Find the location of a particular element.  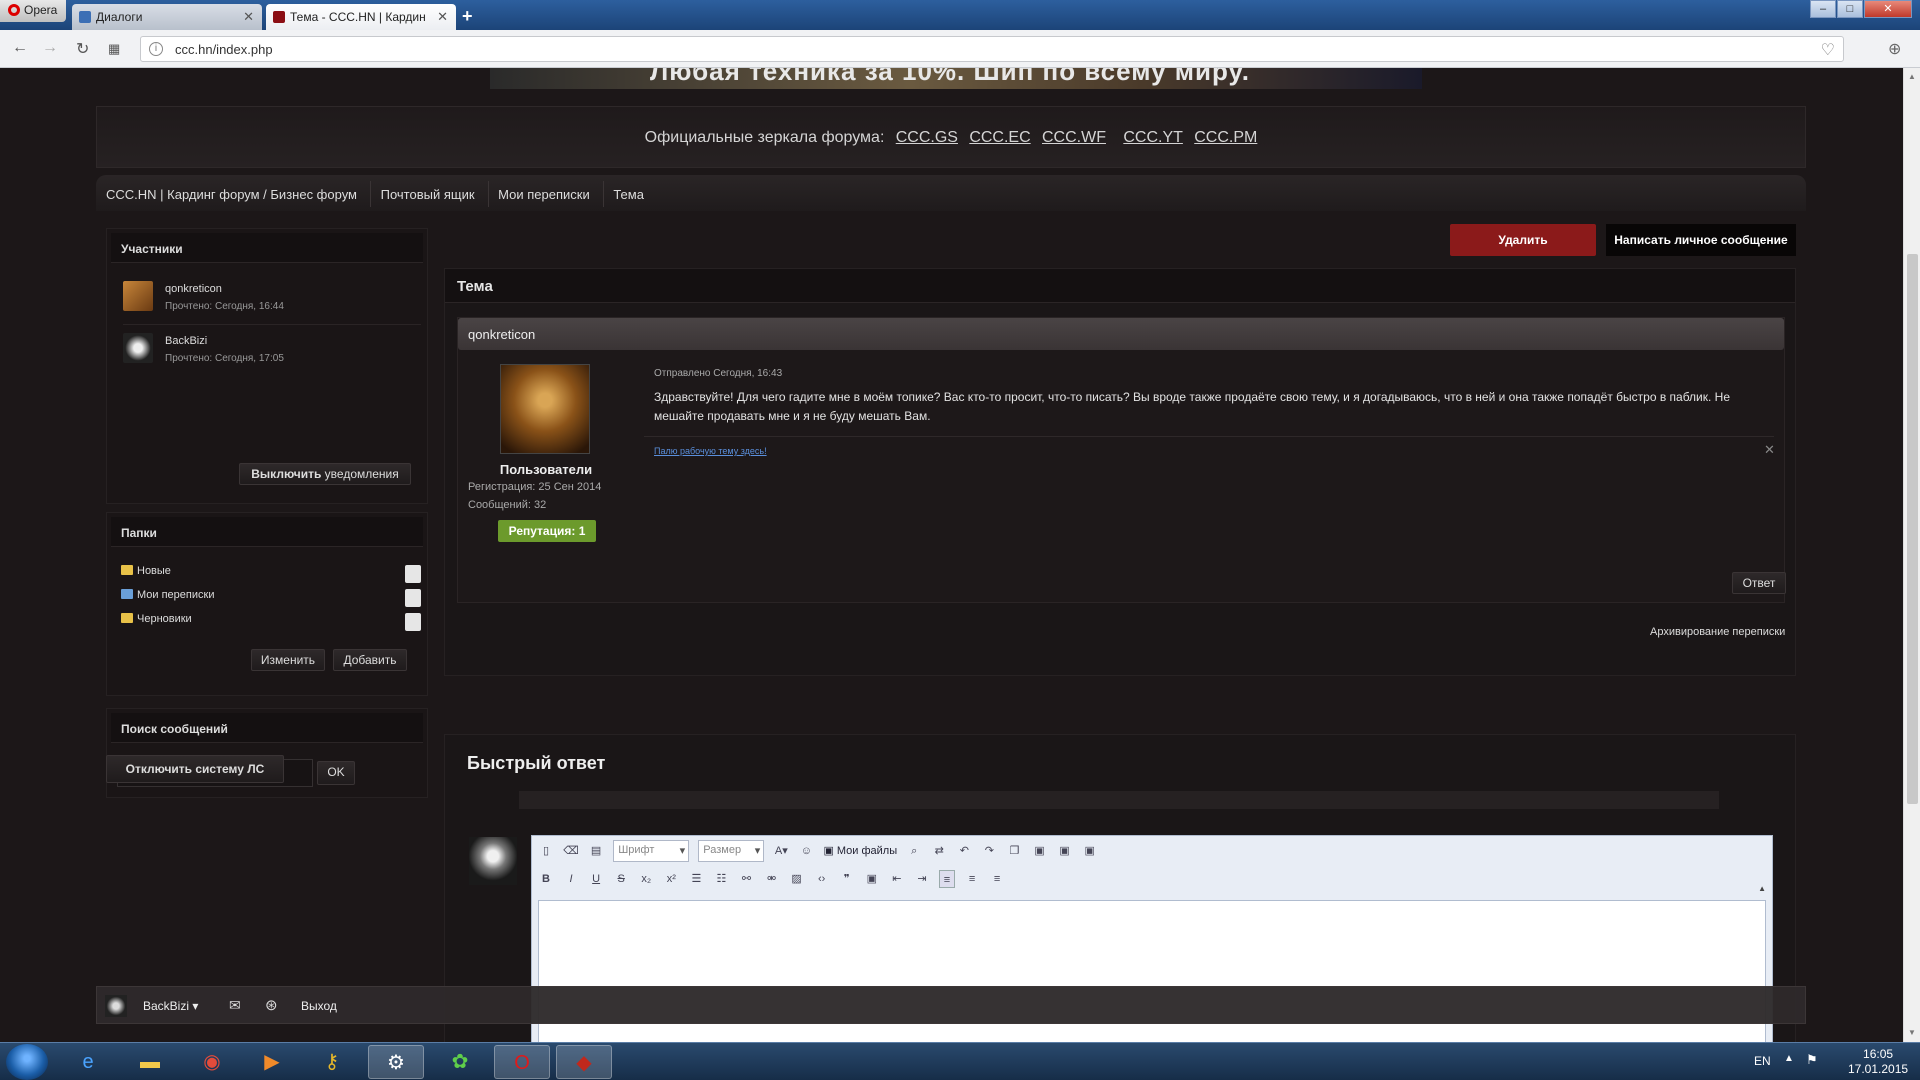

source-icon: ▯ is located at coordinates (546, 851).